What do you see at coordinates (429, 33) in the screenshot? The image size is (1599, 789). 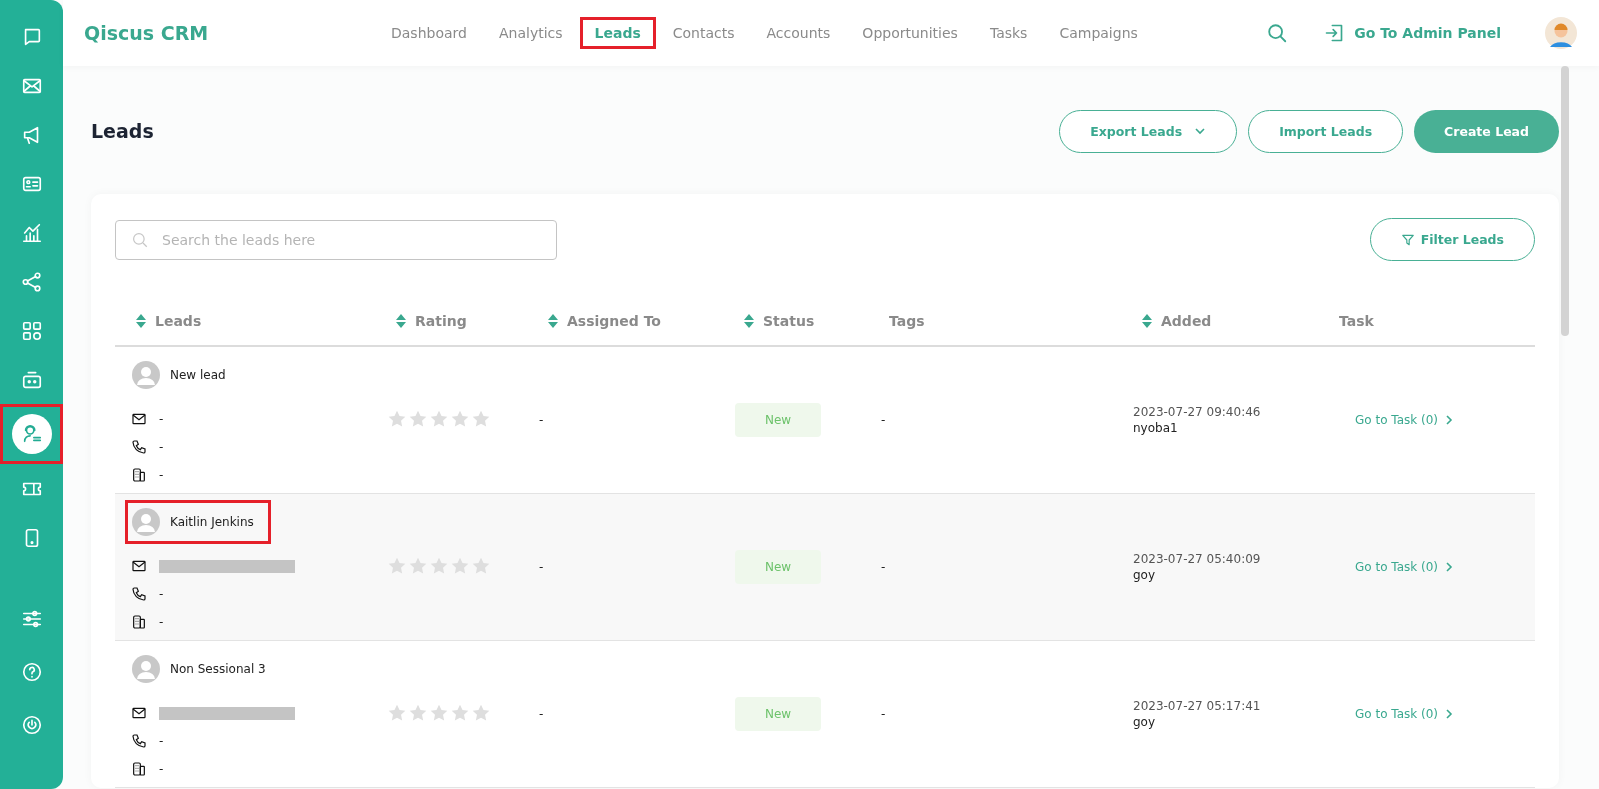 I see `nav-tab: Dashboard` at bounding box center [429, 33].